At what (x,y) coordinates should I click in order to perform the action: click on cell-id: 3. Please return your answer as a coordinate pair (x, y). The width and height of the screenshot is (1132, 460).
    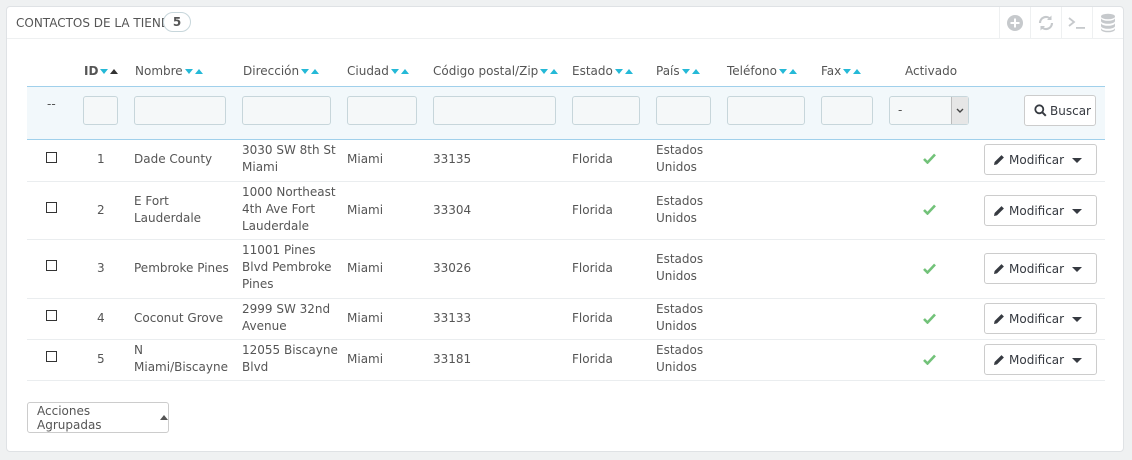
    Looking at the image, I should click on (101, 268).